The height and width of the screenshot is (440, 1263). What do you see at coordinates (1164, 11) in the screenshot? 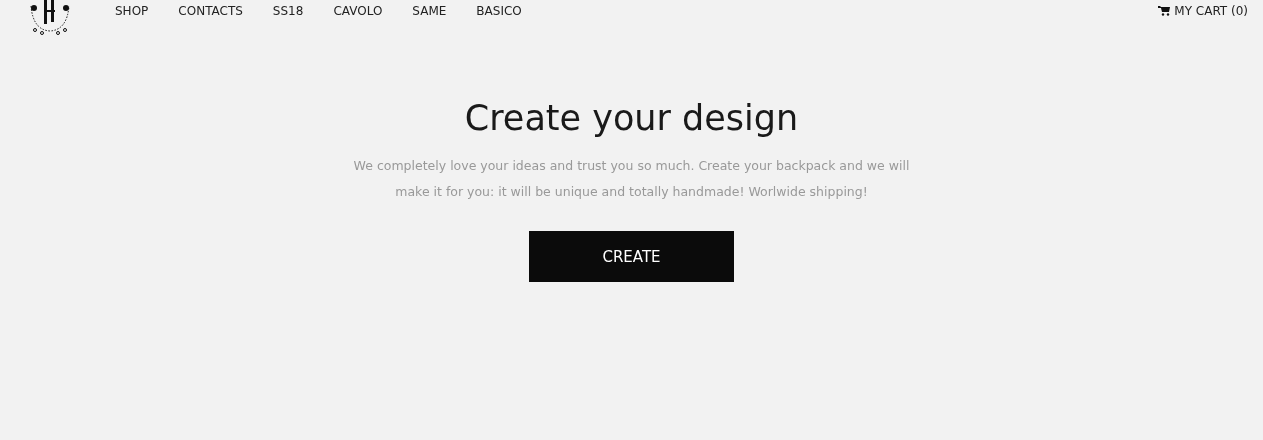
I see `cart-icon` at bounding box center [1164, 11].